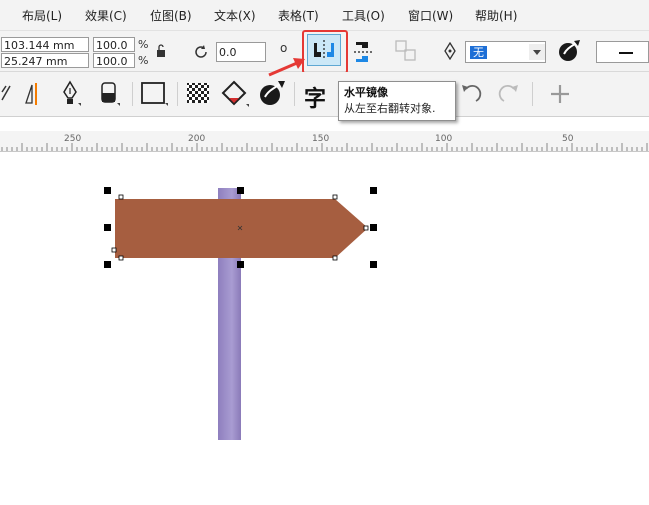  Describe the element at coordinates (450, 51) in the screenshot. I see `pen-nib-icon` at that location.